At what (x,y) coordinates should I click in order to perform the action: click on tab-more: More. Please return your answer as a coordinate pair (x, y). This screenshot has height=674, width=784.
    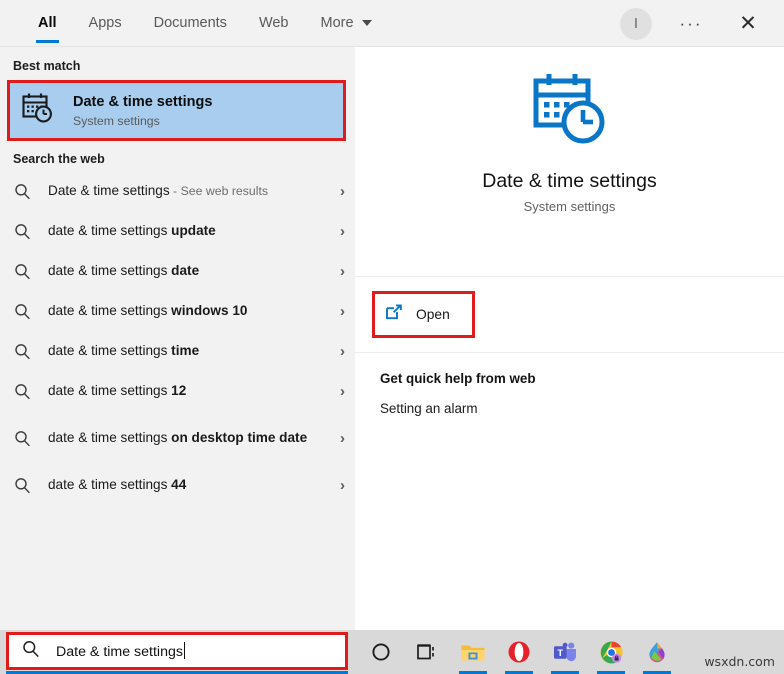
    Looking at the image, I should click on (346, 23).